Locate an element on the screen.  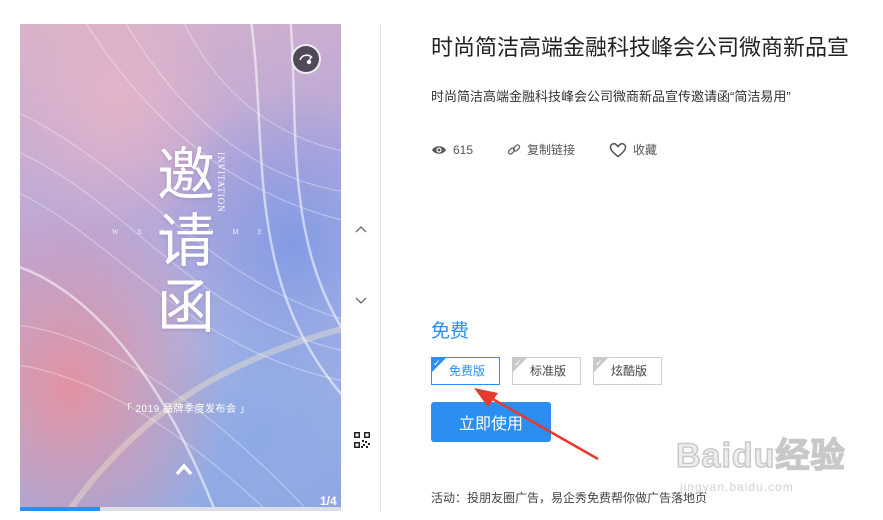
event-subtitle: 「 2019 品牌季度发布会 」 is located at coordinates (186, 409).